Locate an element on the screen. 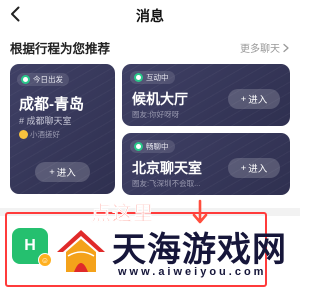 The height and width of the screenshot is (290, 320). app-icon-glyph: H is located at coordinates (30, 245).